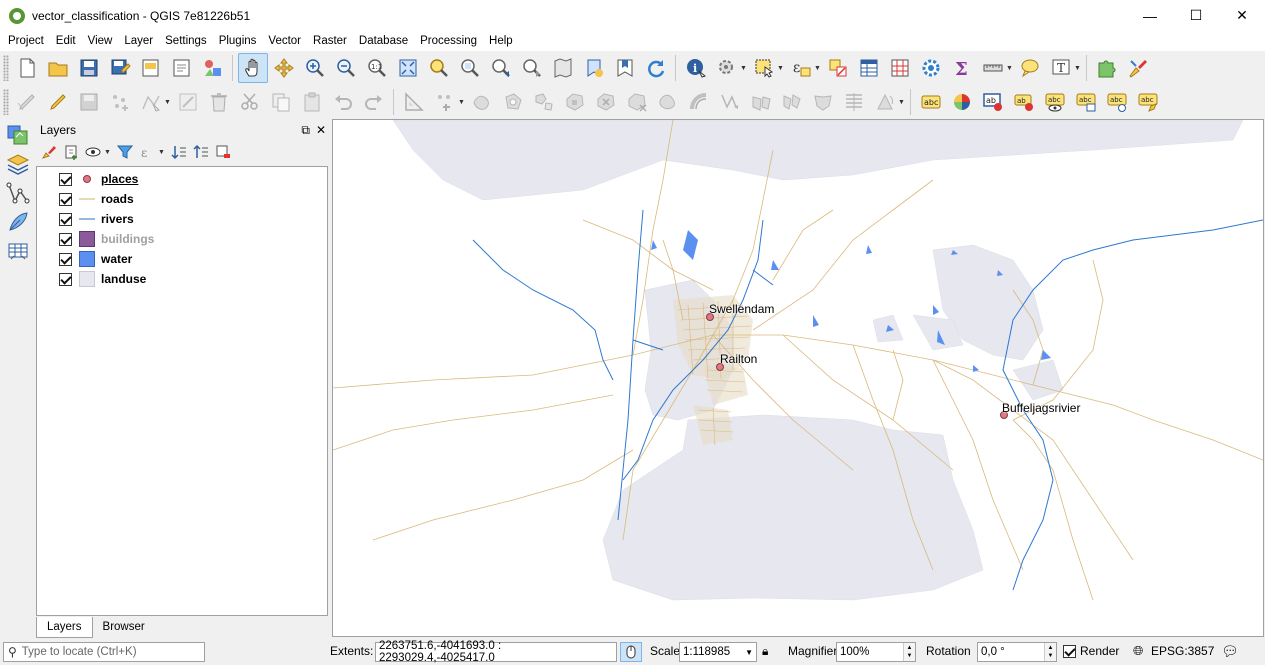 The width and height of the screenshot is (1265, 665). I want to click on layer-row-roads: roads, so click(96, 199).